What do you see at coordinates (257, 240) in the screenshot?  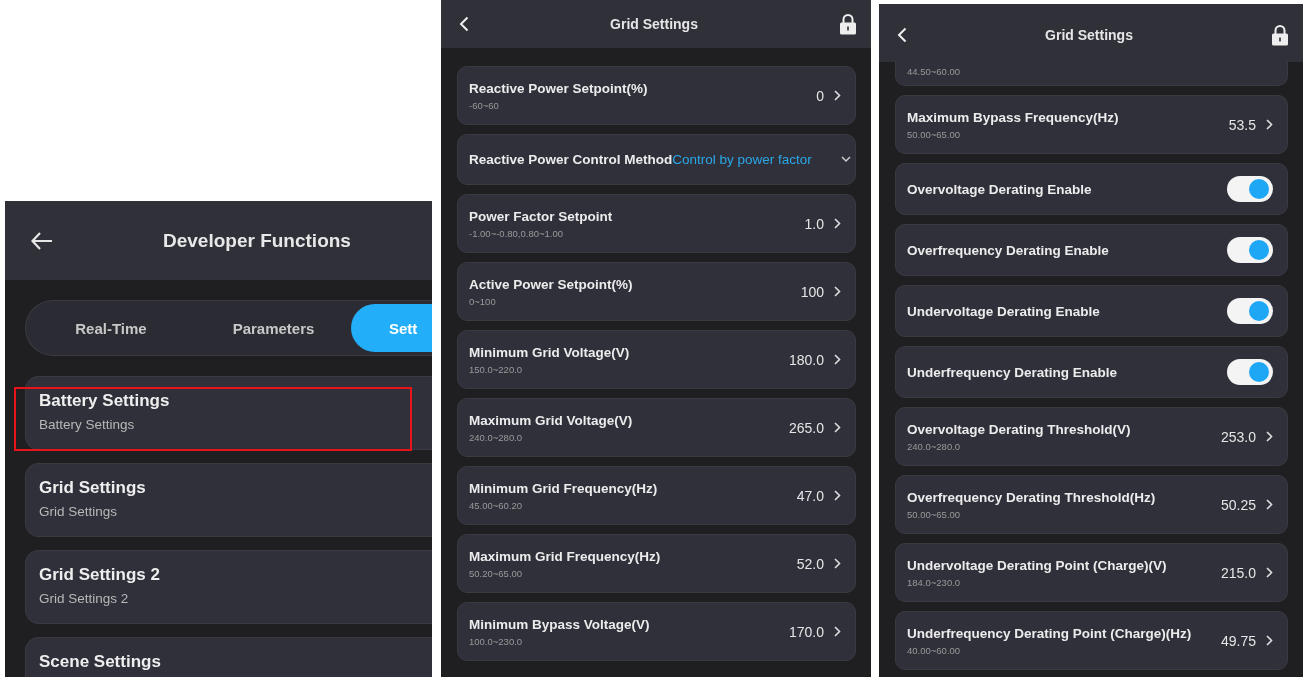 I see `screen-title: Developer Functions` at bounding box center [257, 240].